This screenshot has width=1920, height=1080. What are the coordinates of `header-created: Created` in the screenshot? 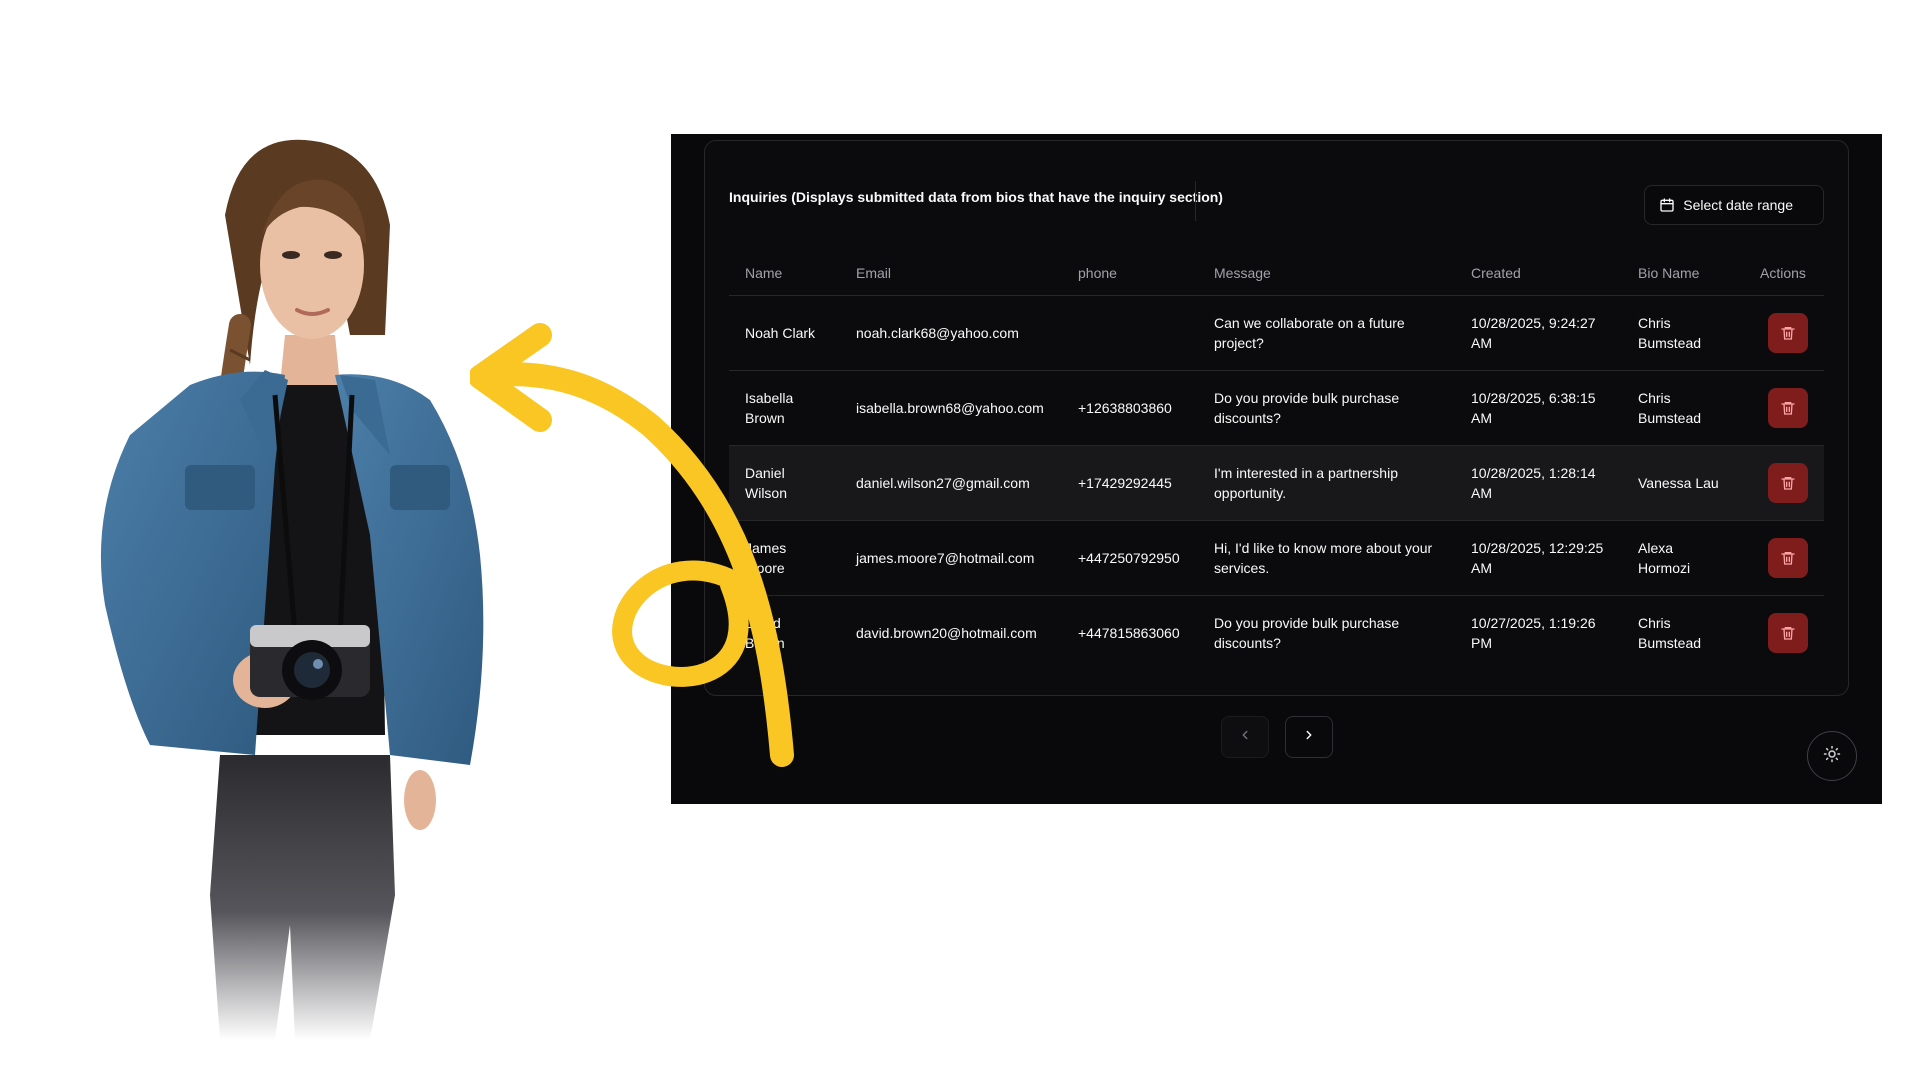 It's located at (1538, 273).